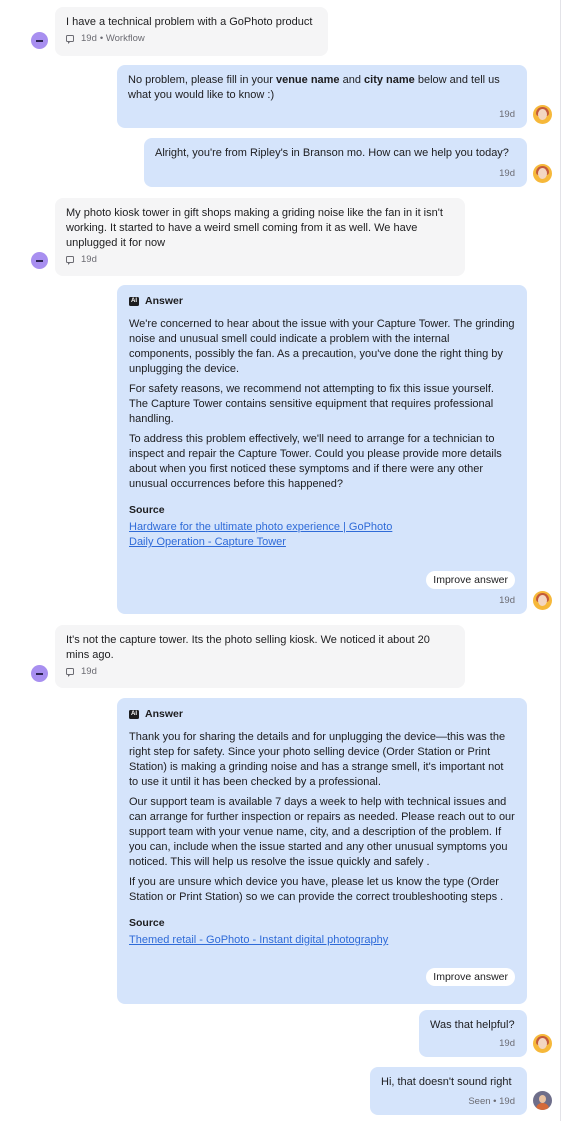 The height and width of the screenshot is (1121, 561). I want to click on message-meta: 19d • Workflow, so click(191, 38).